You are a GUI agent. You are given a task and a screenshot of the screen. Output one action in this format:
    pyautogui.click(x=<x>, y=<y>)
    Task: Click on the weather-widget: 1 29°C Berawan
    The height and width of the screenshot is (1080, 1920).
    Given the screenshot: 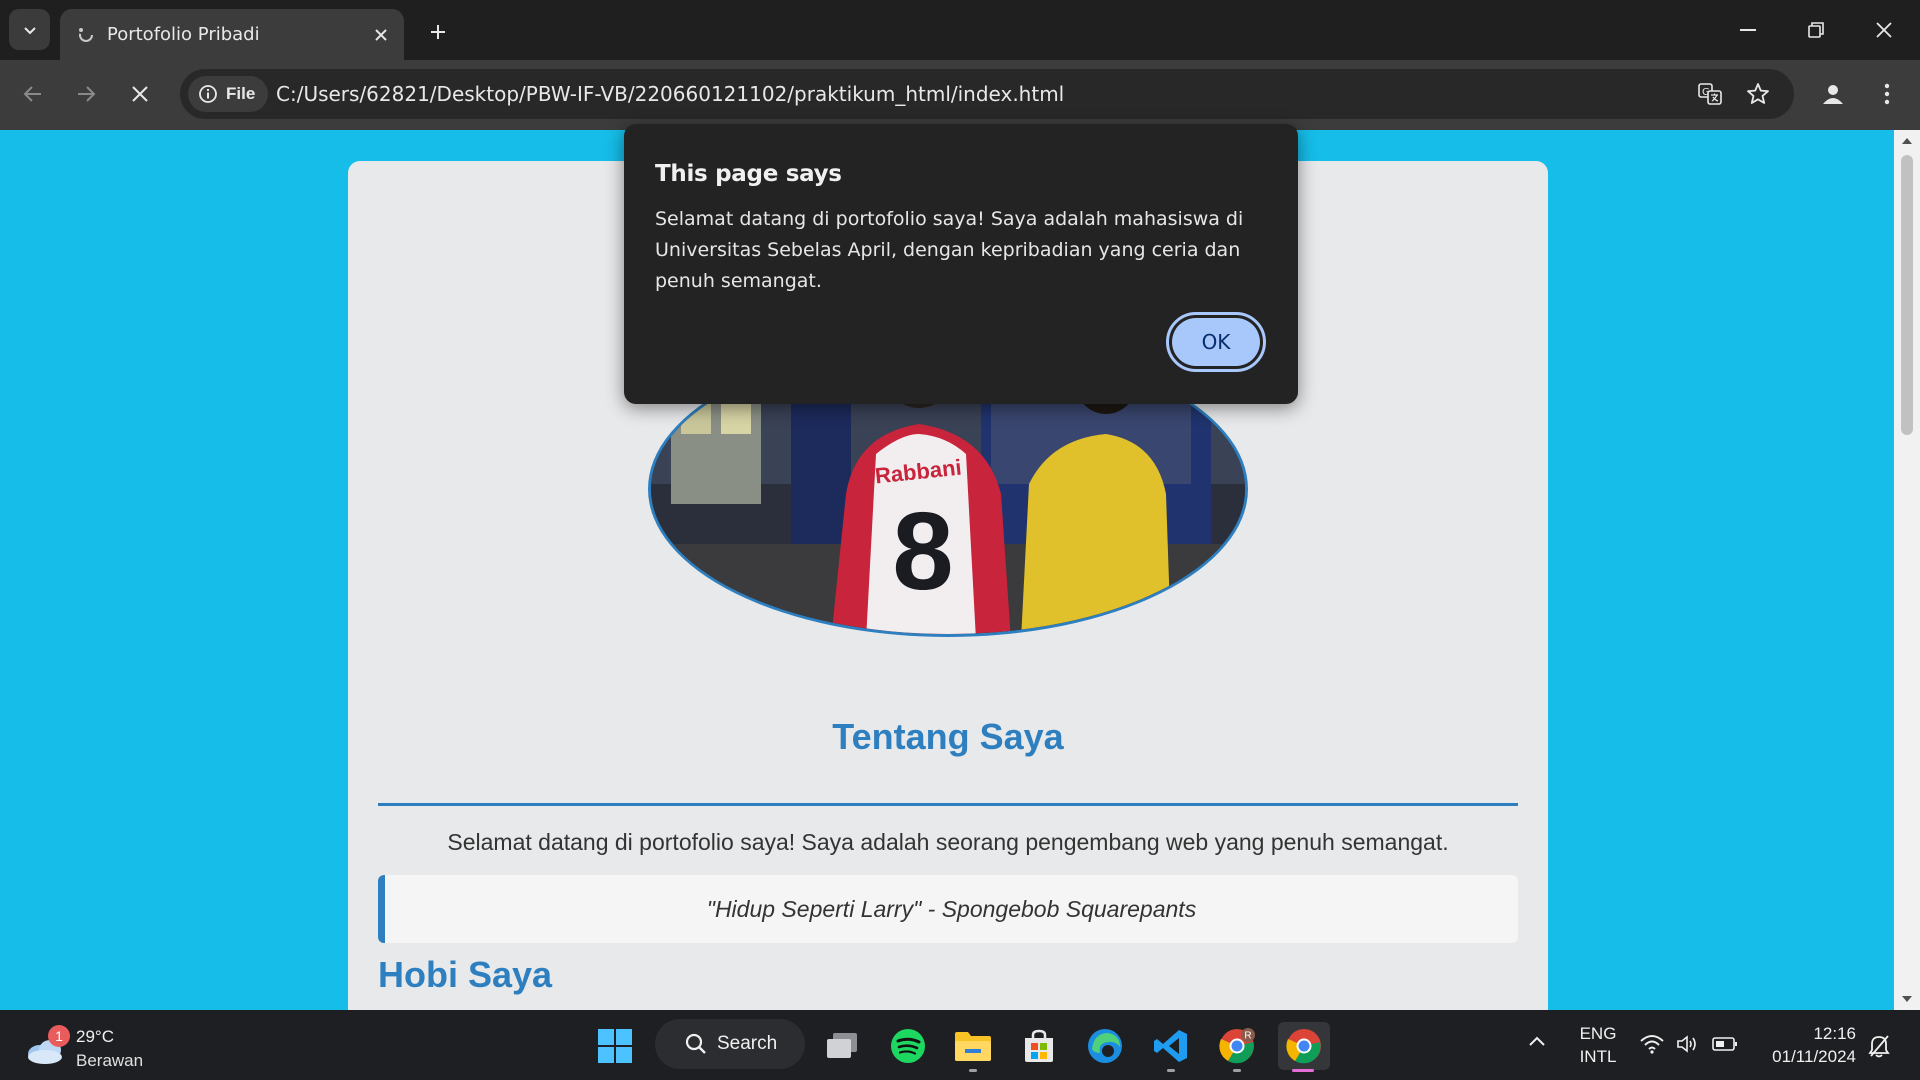 What is the action you would take?
    pyautogui.click(x=94, y=1046)
    